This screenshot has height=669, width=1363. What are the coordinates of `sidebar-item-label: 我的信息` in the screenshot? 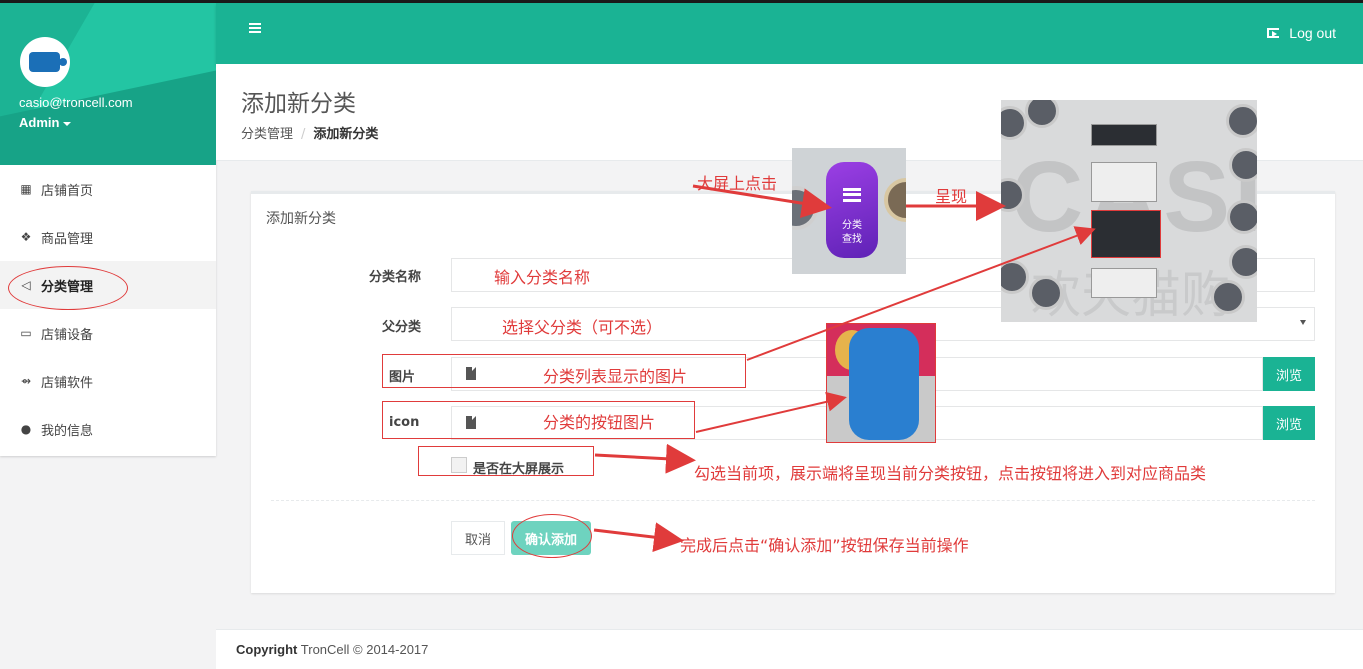 It's located at (67, 431).